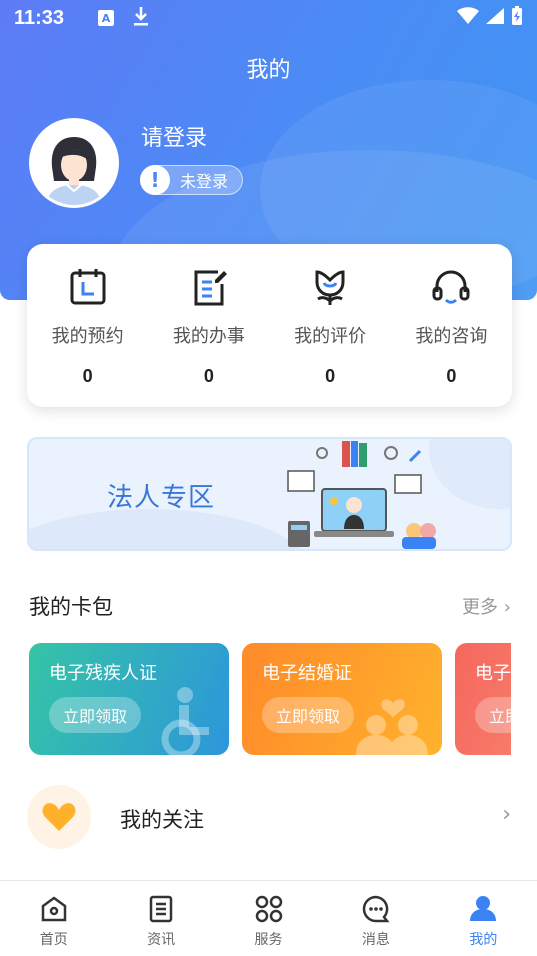 This screenshot has height=956, width=537. Describe the element at coordinates (376, 909) in the screenshot. I see `chat-icon` at that location.